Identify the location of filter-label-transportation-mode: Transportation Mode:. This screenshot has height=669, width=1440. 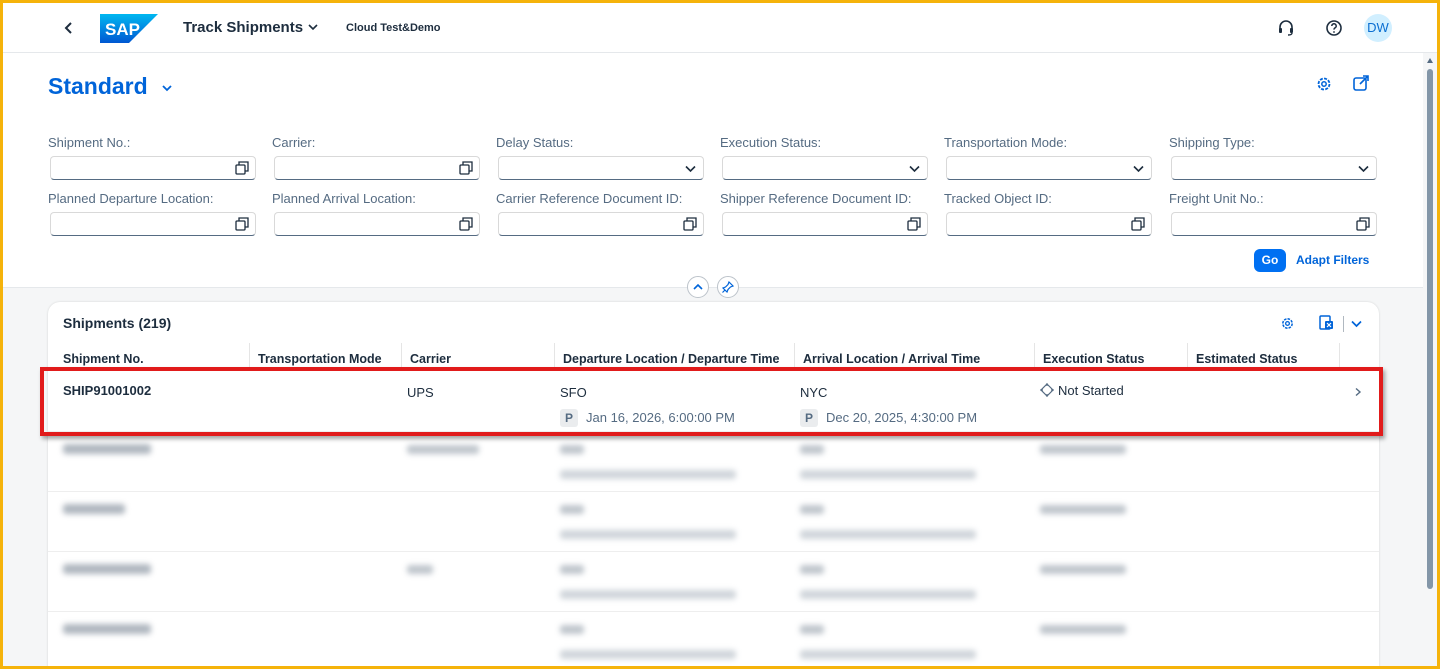
(1006, 142).